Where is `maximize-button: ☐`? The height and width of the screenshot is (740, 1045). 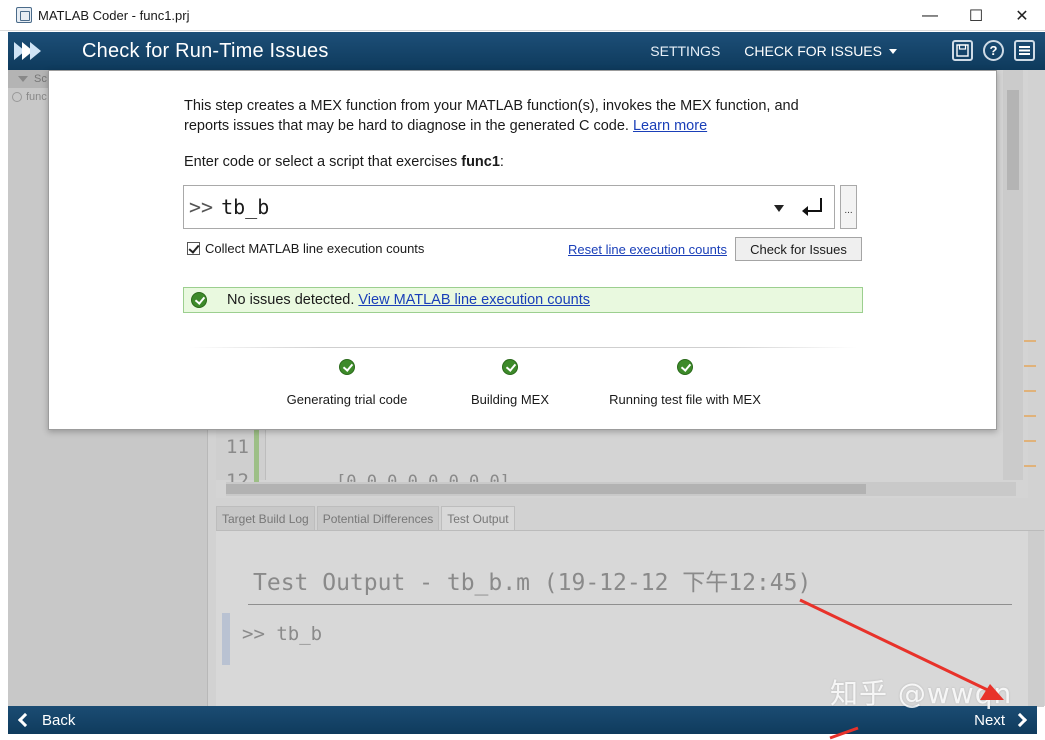
maximize-button: ☐ is located at coordinates (976, 15).